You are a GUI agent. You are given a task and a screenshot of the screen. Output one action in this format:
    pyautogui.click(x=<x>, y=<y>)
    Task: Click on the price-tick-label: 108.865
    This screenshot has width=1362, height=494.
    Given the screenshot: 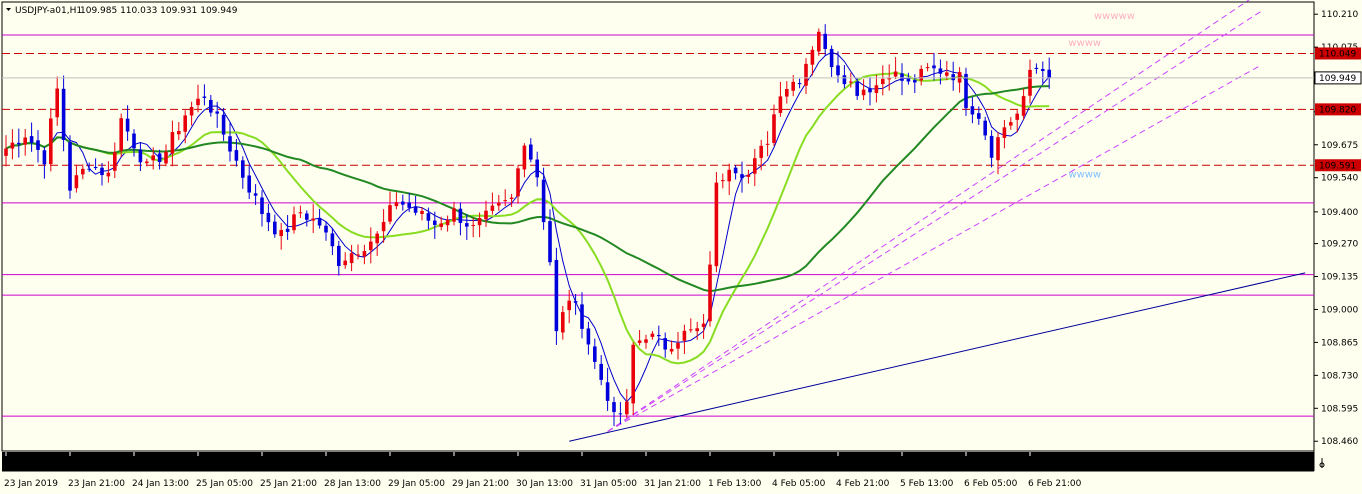 What is the action you would take?
    pyautogui.click(x=1339, y=343)
    